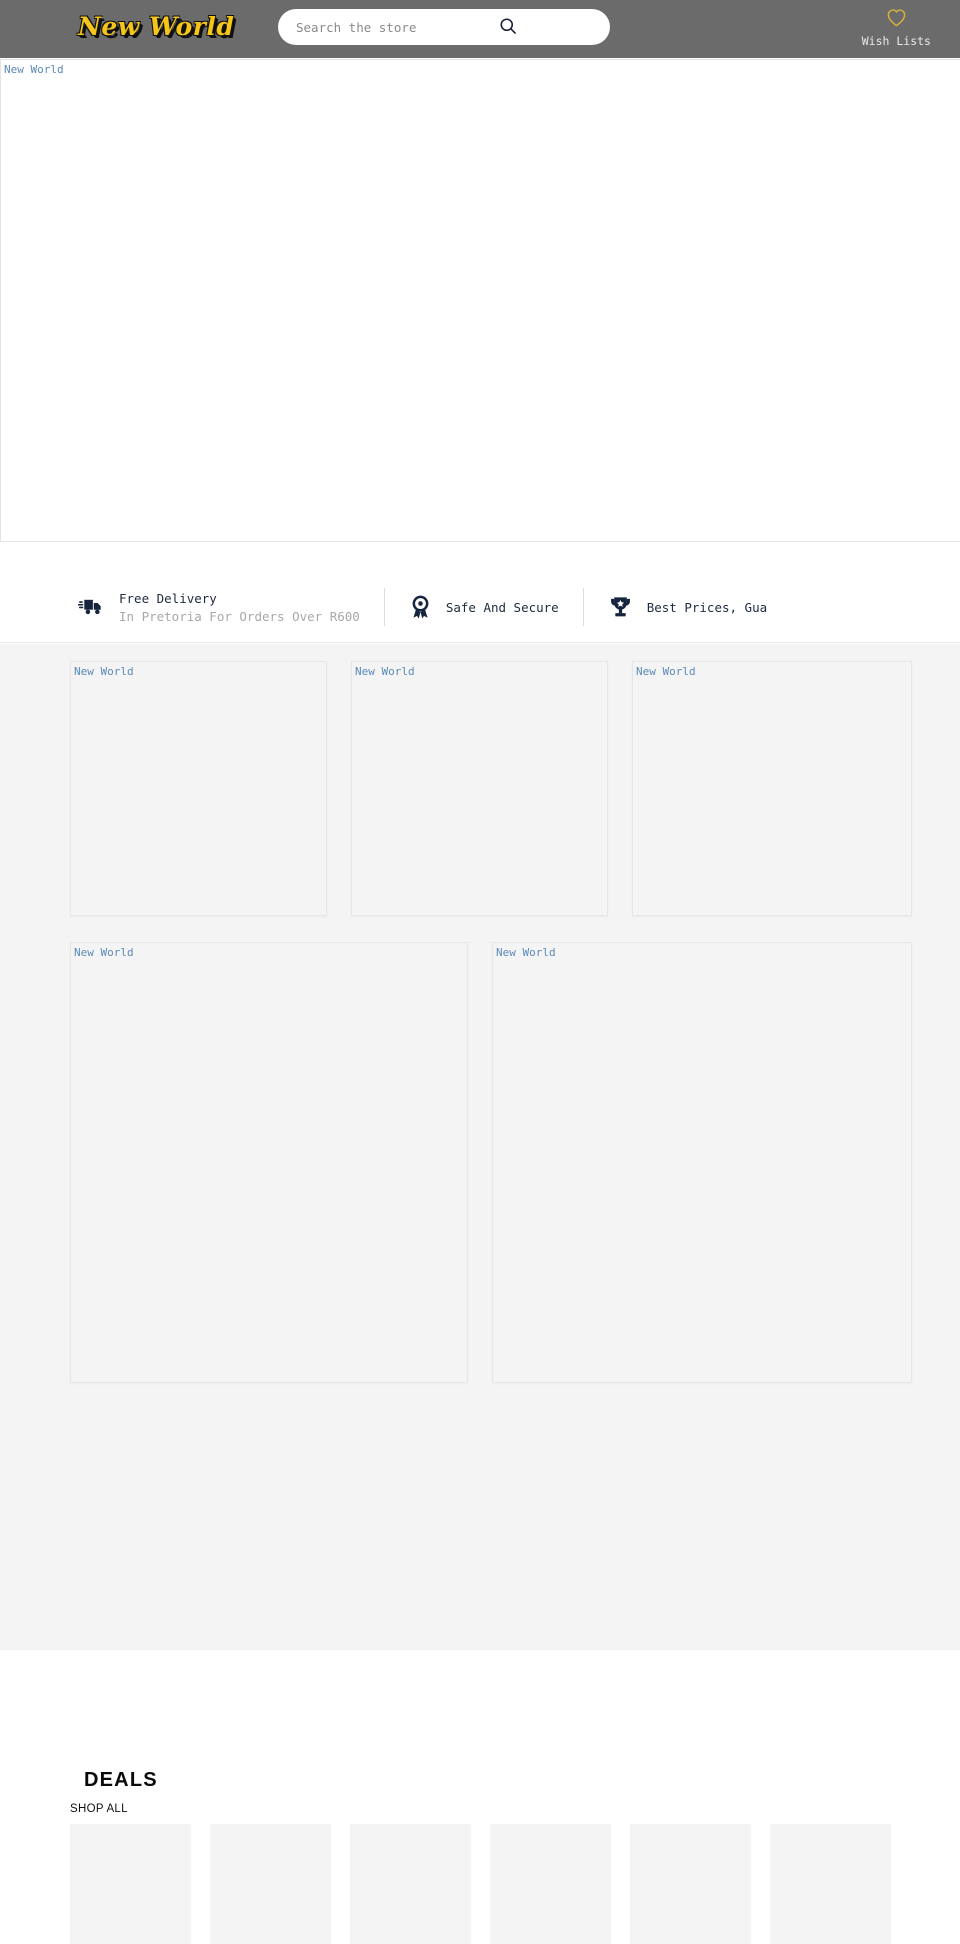 This screenshot has width=960, height=1944. Describe the element at coordinates (502, 607) in the screenshot. I see `trust-badge-title: Safe And Secure` at that location.